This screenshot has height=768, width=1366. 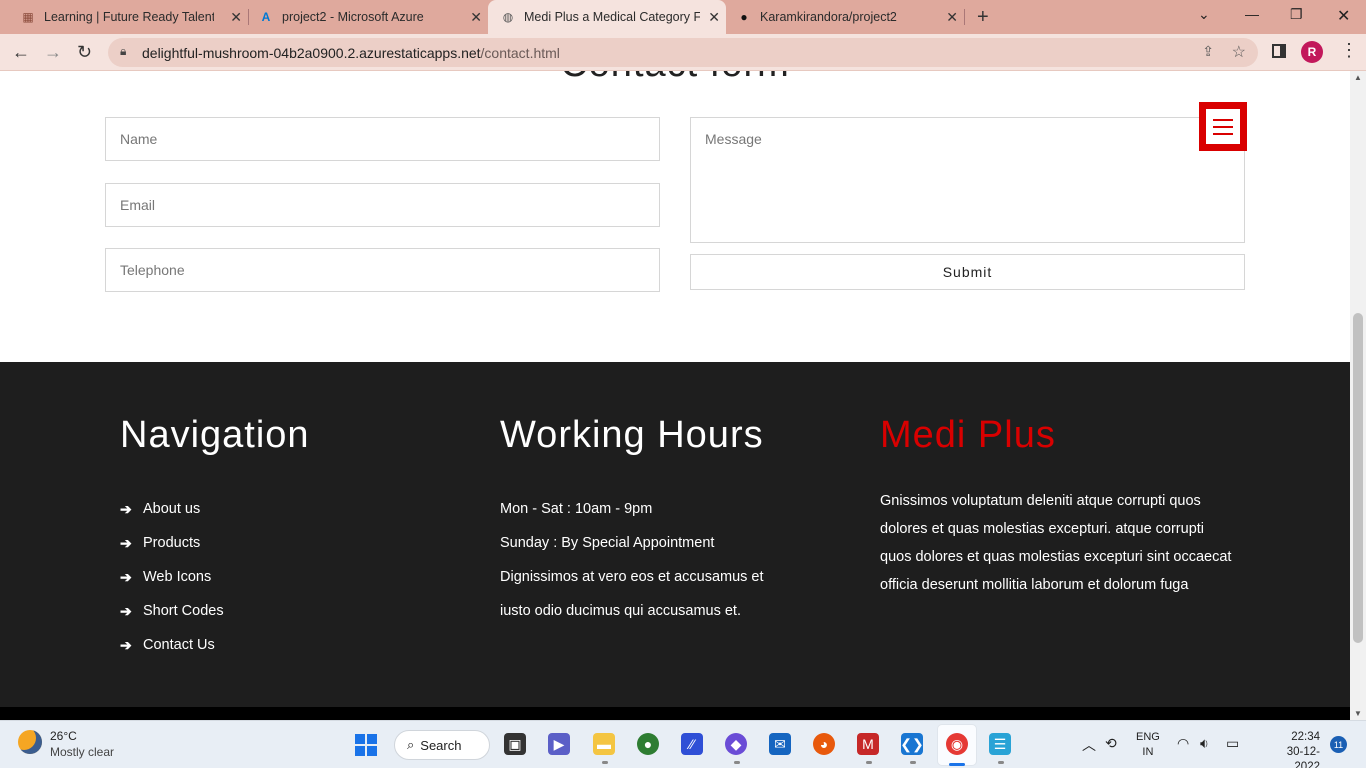 I want to click on copilot-icon: ◆, so click(x=736, y=744).